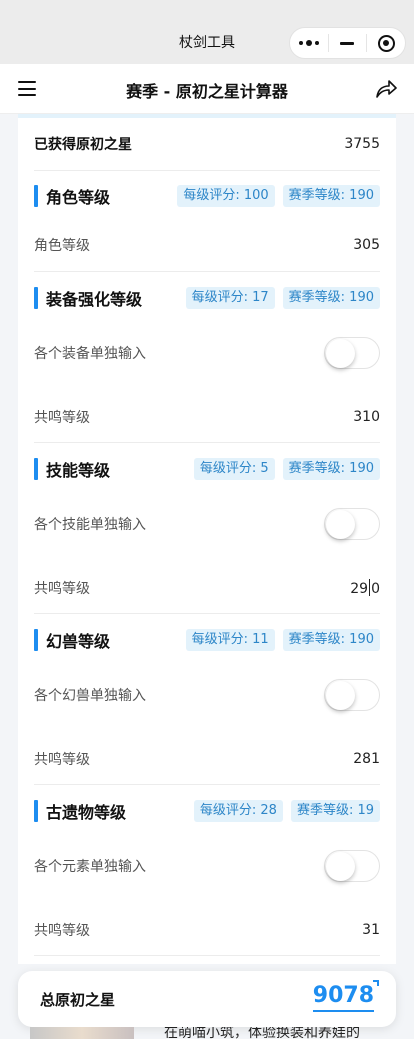 The height and width of the screenshot is (1039, 414). What do you see at coordinates (366, 759) in the screenshot?
I see `phantom-resonance-input: 281` at bounding box center [366, 759].